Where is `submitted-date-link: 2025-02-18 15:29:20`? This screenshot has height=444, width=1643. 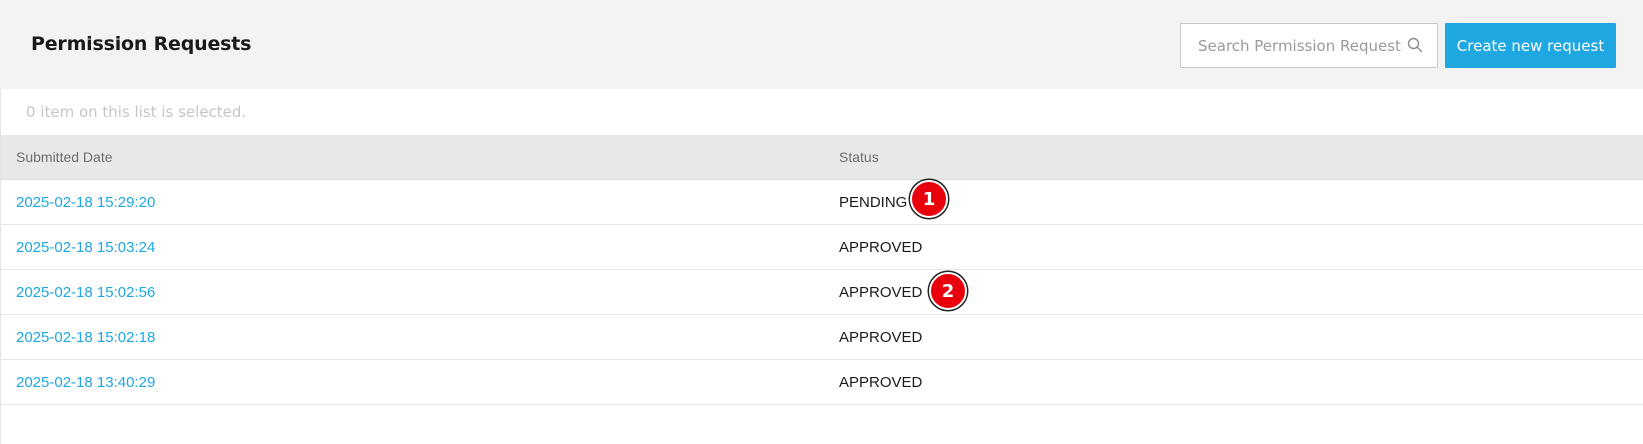 submitted-date-link: 2025-02-18 15:29:20 is located at coordinates (85, 202).